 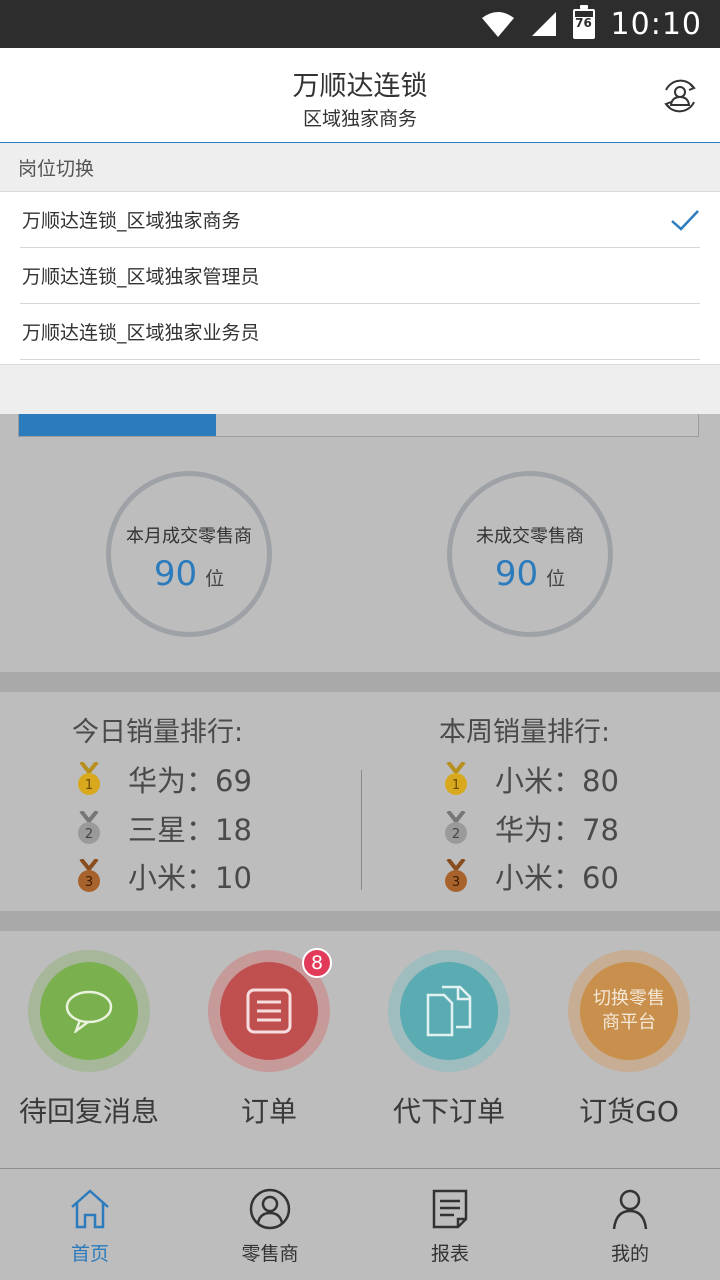 I want to click on report-icon, so click(x=450, y=1209).